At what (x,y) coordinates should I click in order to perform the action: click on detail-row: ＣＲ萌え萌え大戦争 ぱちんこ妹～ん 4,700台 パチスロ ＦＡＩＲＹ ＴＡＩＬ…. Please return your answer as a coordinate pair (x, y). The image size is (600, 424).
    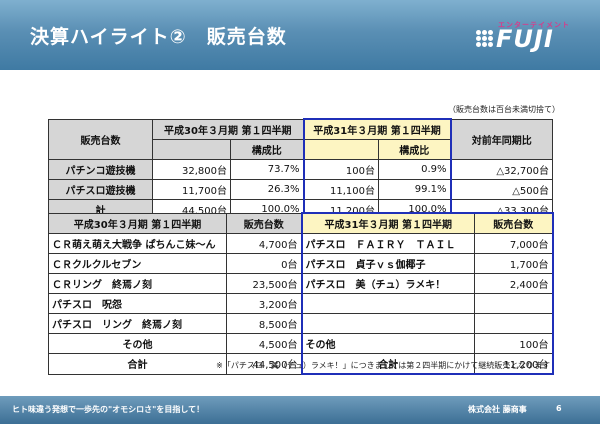
    Looking at the image, I should click on (301, 243).